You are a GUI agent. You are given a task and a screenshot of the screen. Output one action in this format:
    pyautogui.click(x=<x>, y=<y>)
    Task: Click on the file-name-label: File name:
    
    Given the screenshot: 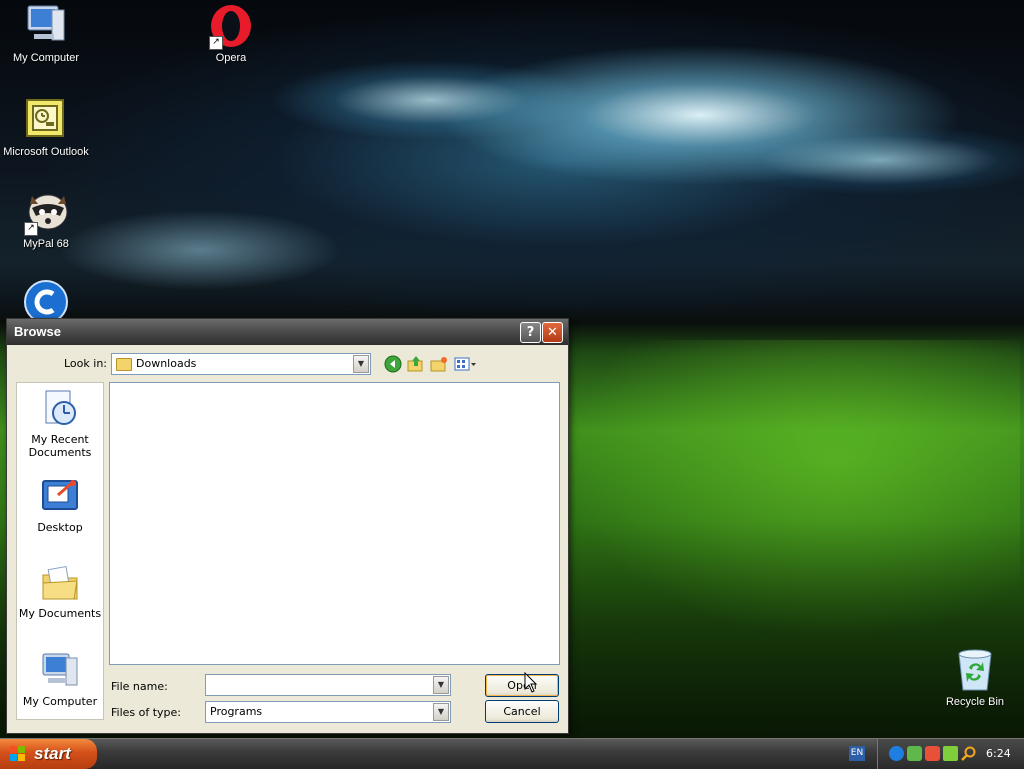 What is the action you would take?
    pyautogui.click(x=139, y=686)
    